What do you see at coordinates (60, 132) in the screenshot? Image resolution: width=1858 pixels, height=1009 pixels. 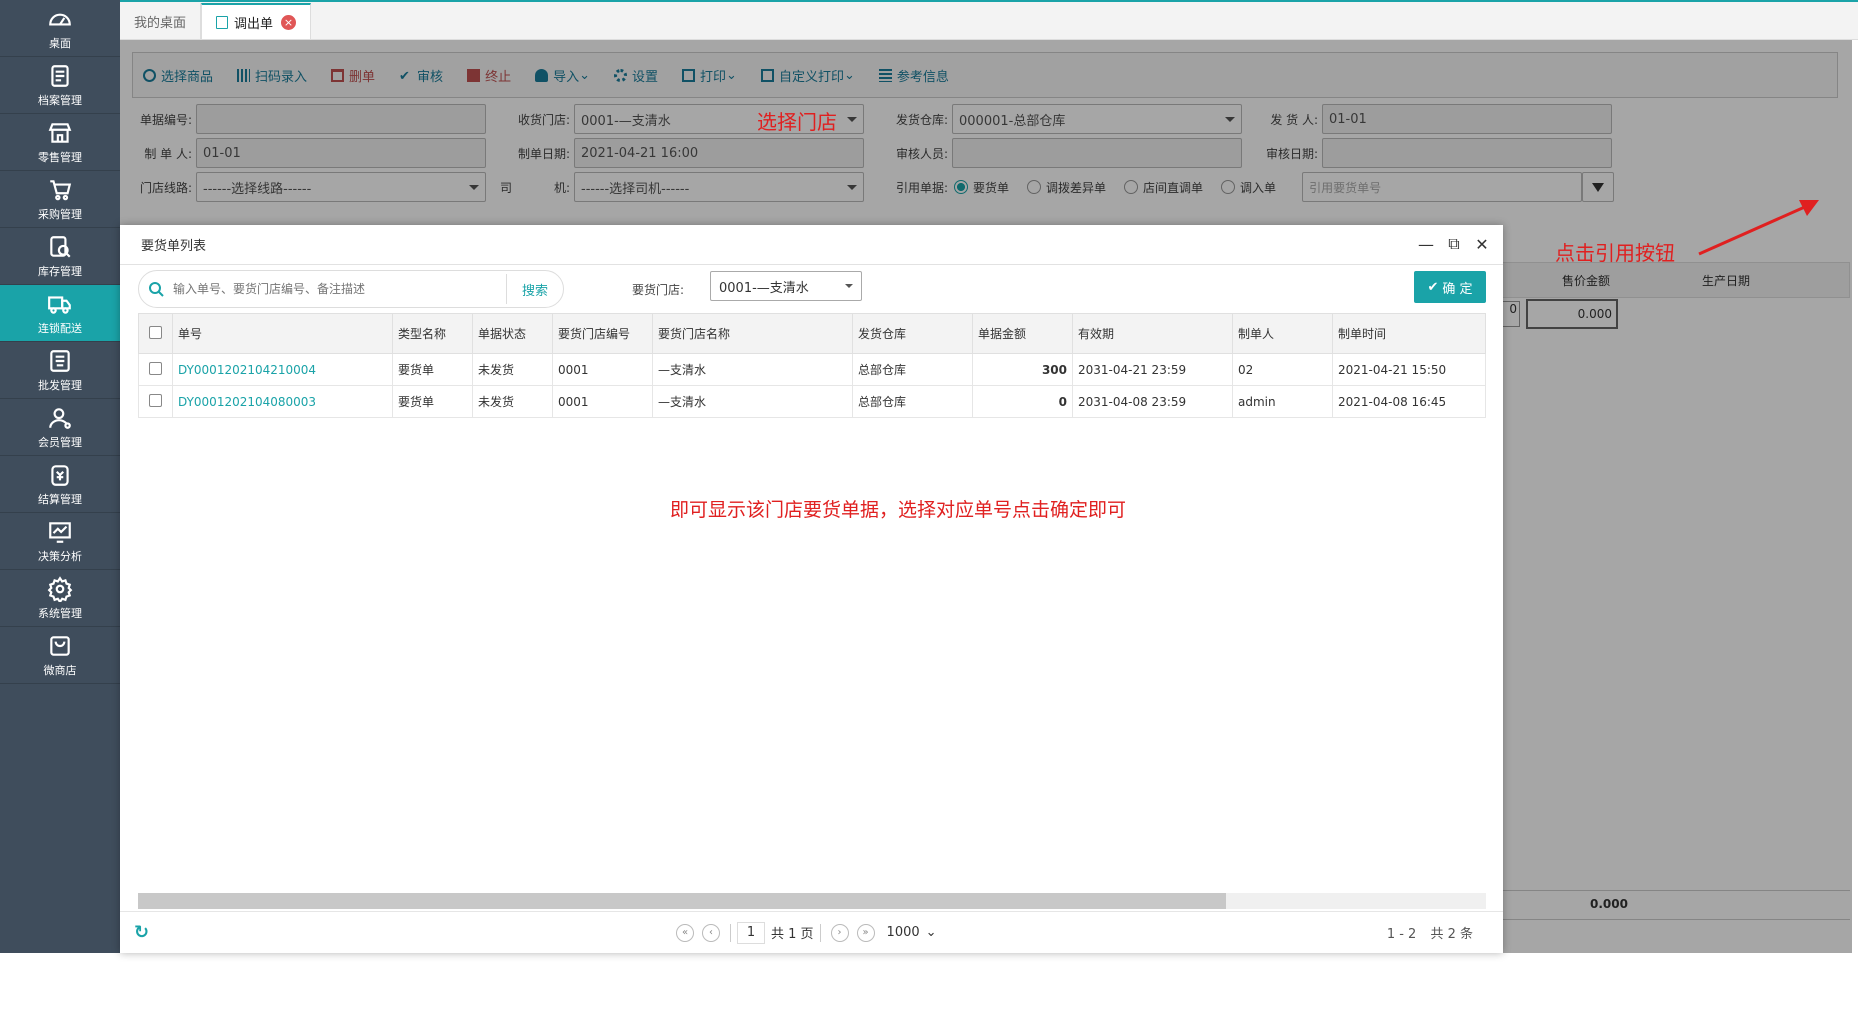 I see `store-icon` at bounding box center [60, 132].